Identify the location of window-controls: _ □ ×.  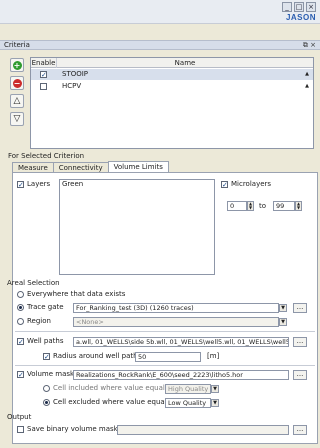
(299, 7).